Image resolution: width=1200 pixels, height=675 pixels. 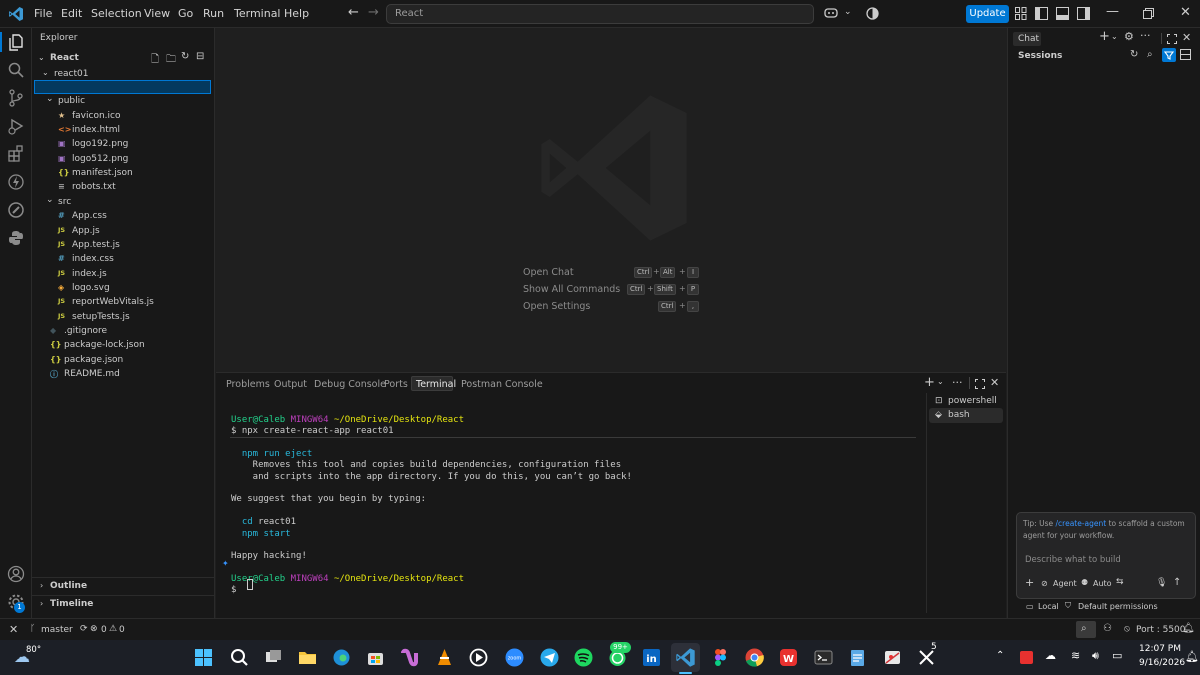 I want to click on cloud-sync-icon: ☁, so click(x=1050, y=655).